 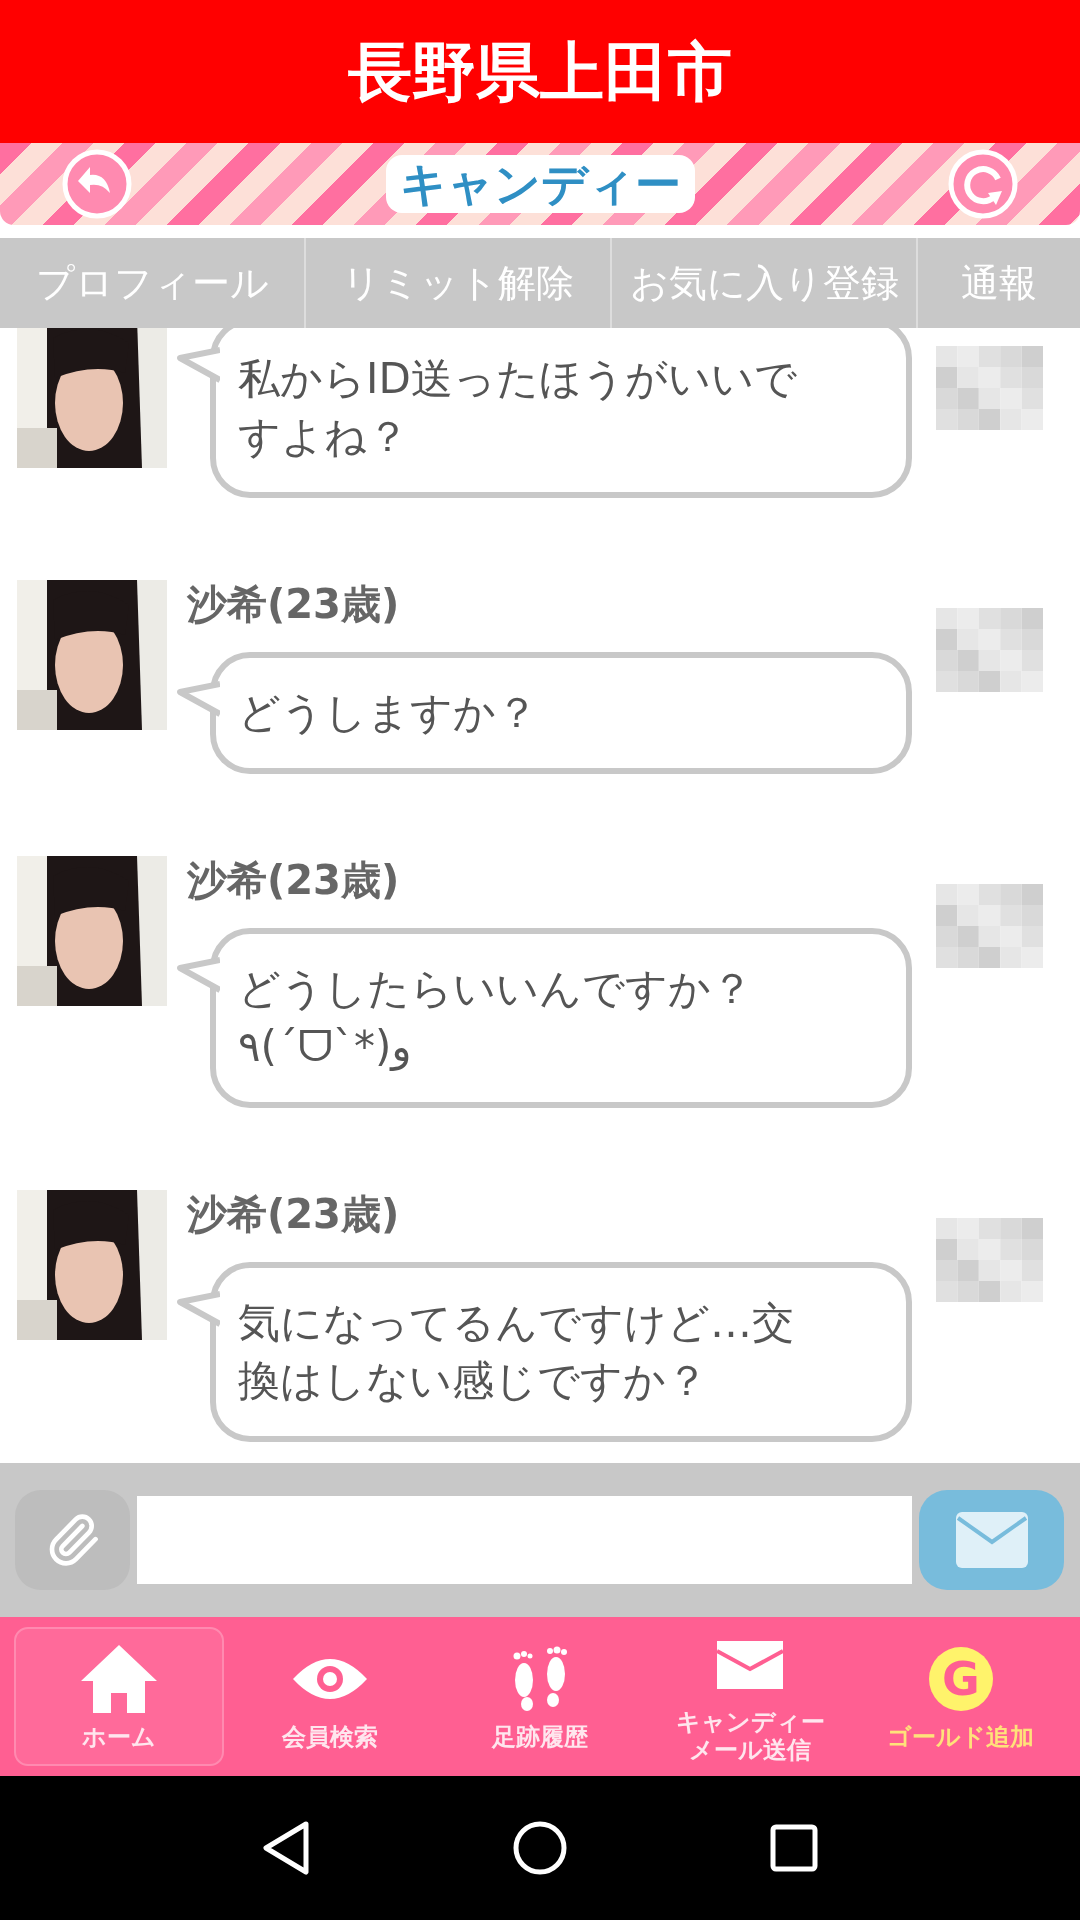 What do you see at coordinates (960, 1678) in the screenshot?
I see `g-coin-icon: G` at bounding box center [960, 1678].